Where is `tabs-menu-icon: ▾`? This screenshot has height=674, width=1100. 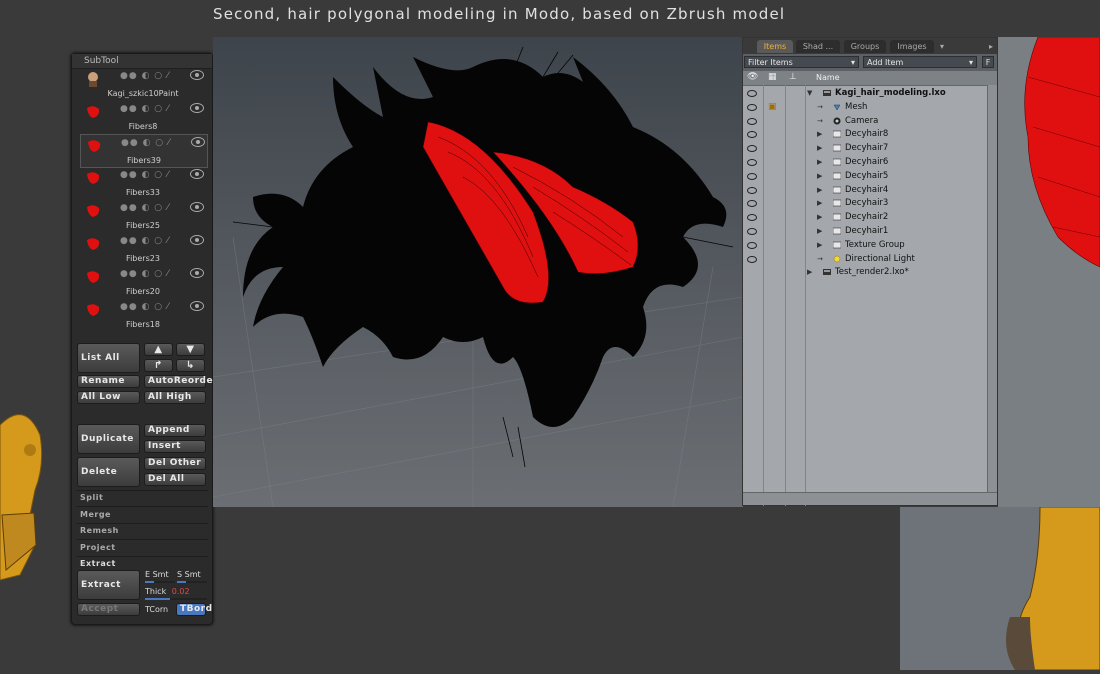
tabs-menu-icon: ▾ is located at coordinates (942, 46).